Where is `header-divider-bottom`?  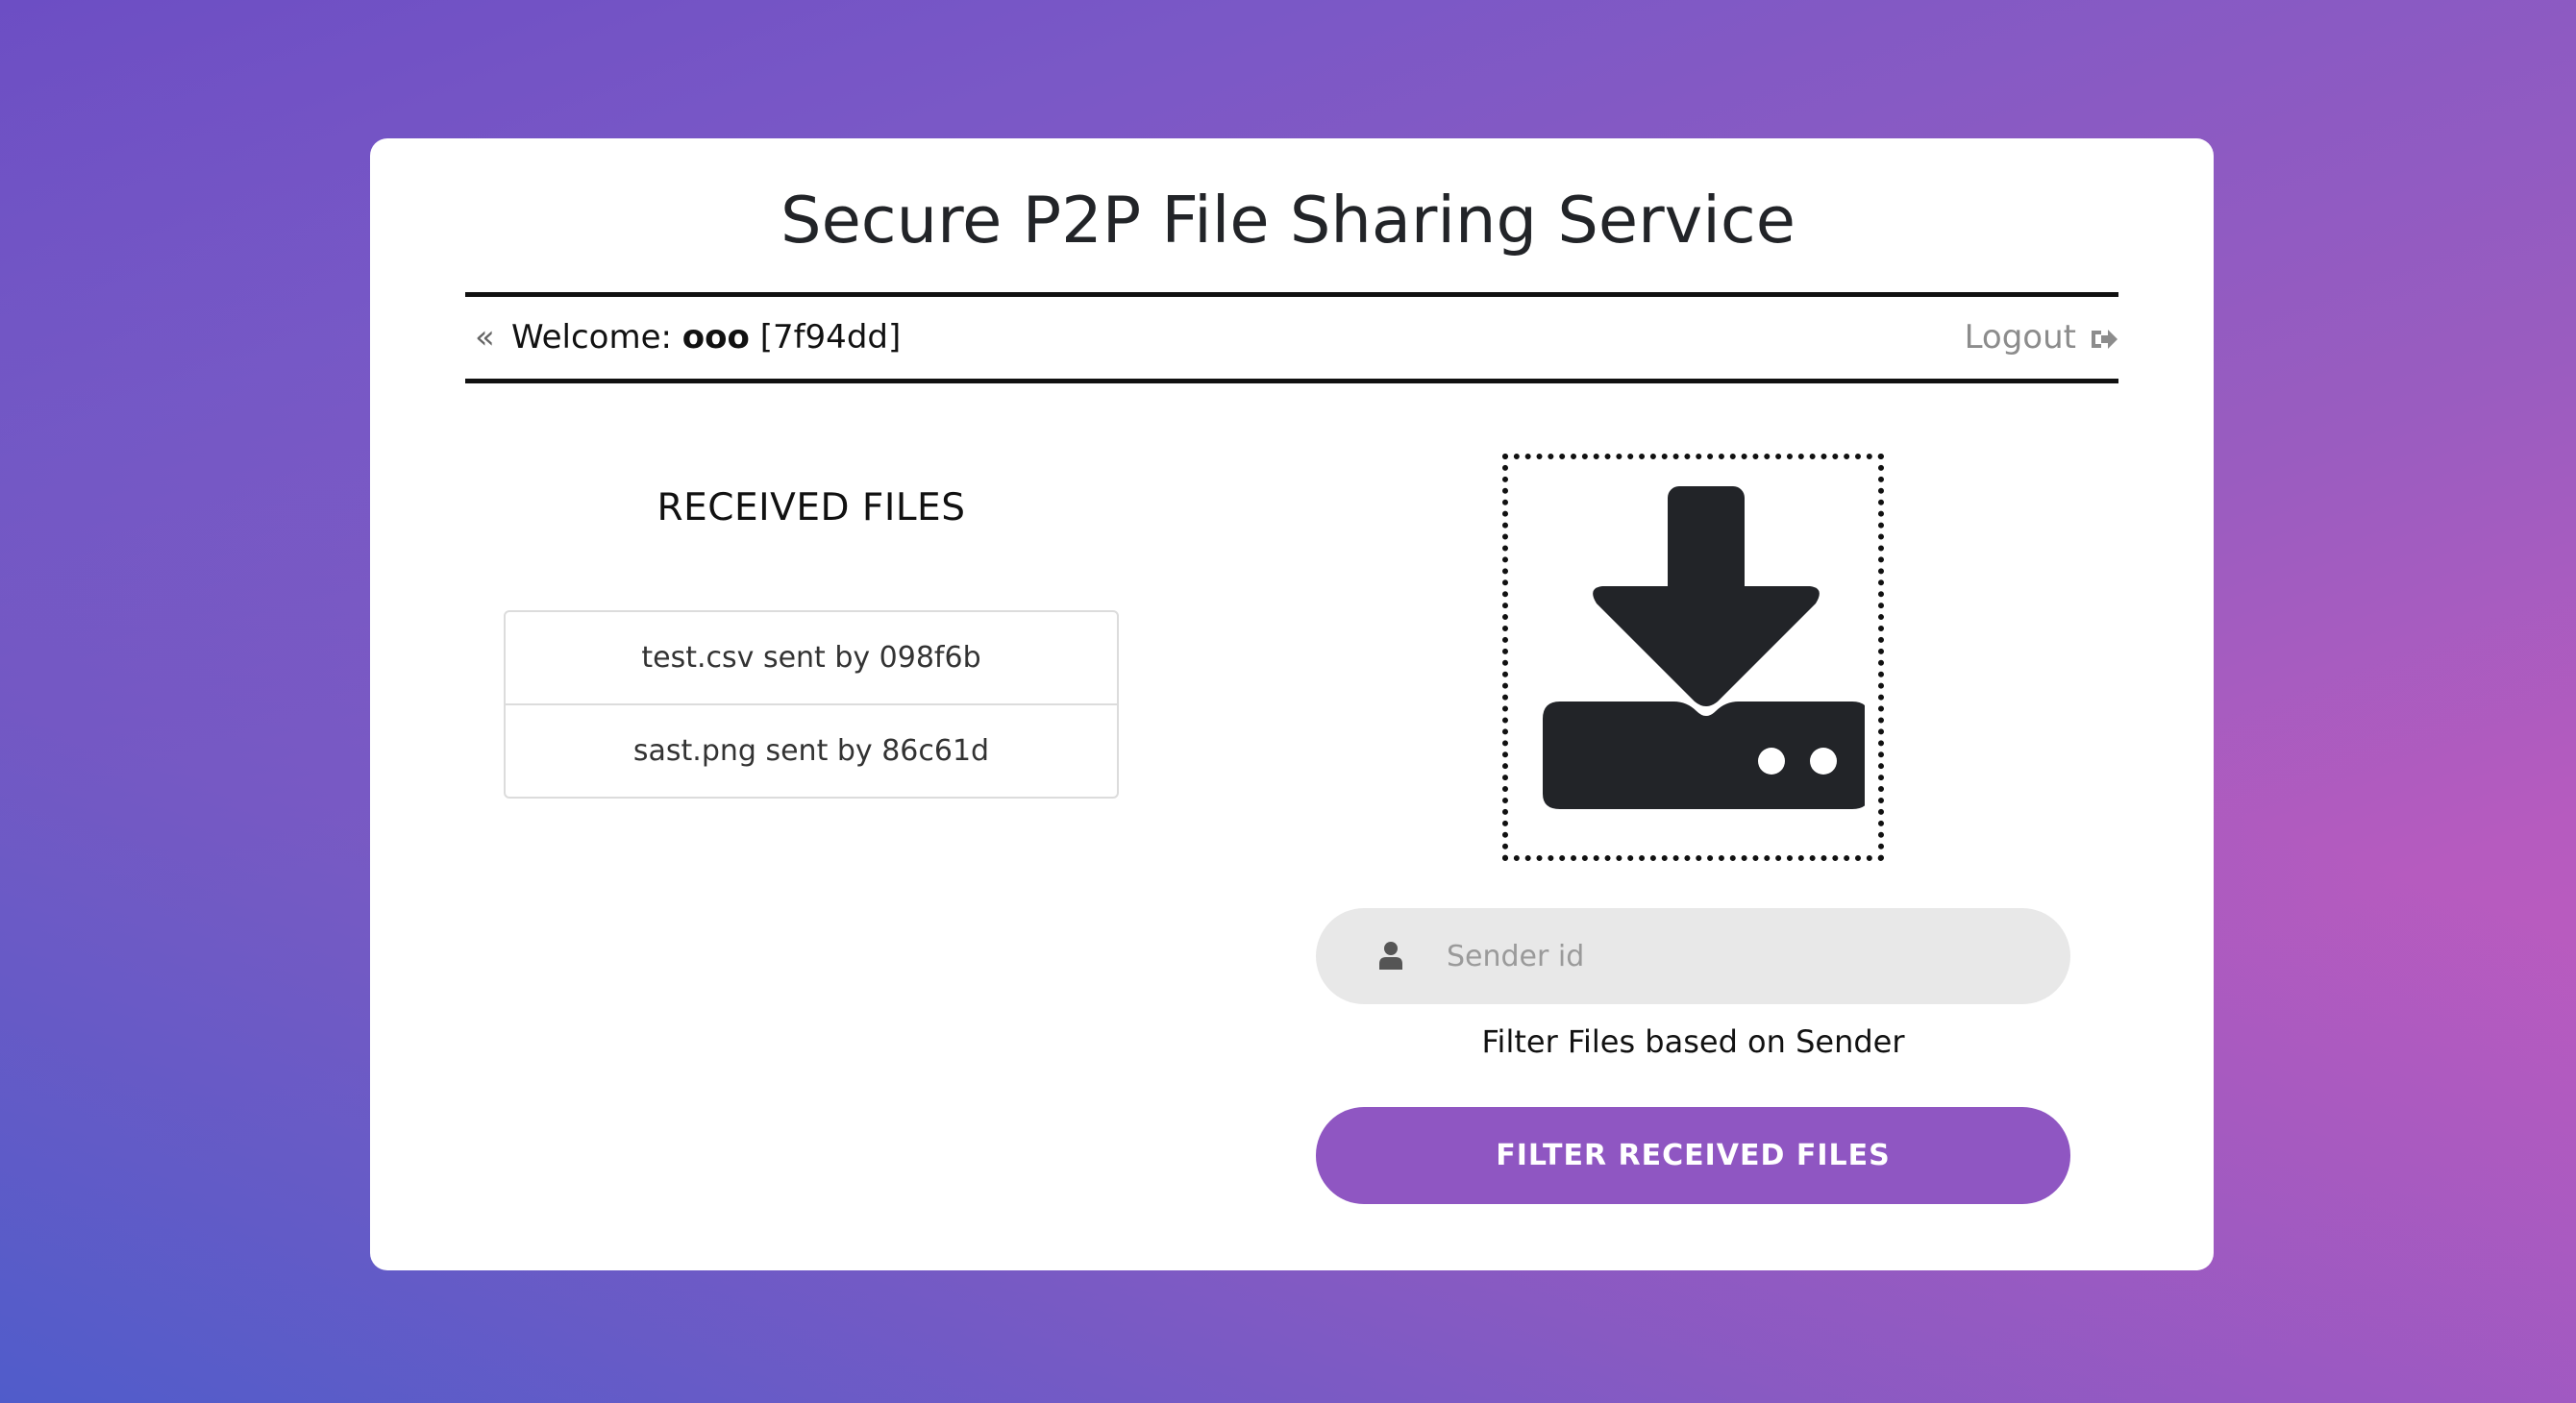
header-divider-bottom is located at coordinates (1291, 381).